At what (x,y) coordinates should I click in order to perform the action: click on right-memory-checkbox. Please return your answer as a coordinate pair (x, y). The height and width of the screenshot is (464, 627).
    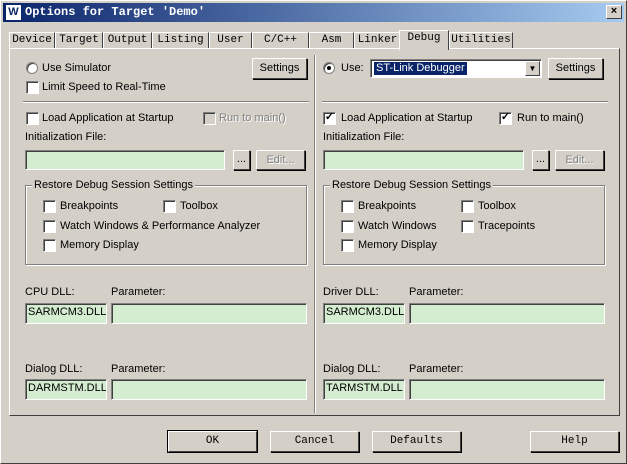
    Looking at the image, I should click on (347, 245).